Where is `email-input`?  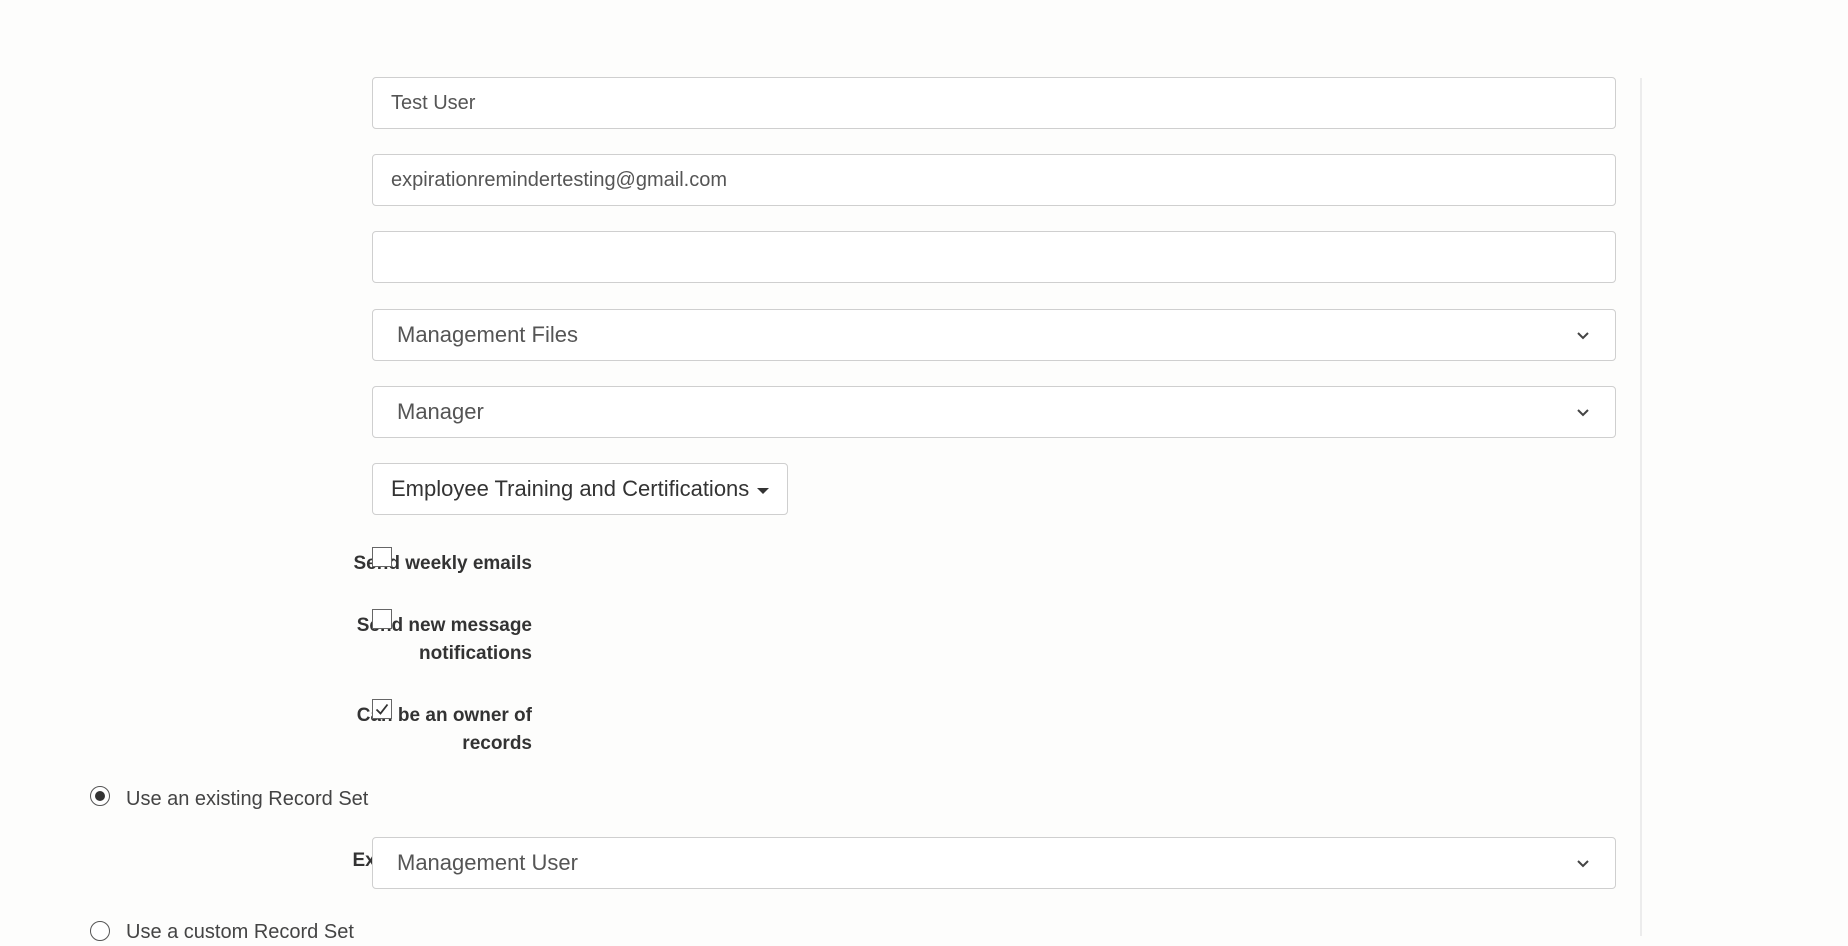
email-input is located at coordinates (994, 180).